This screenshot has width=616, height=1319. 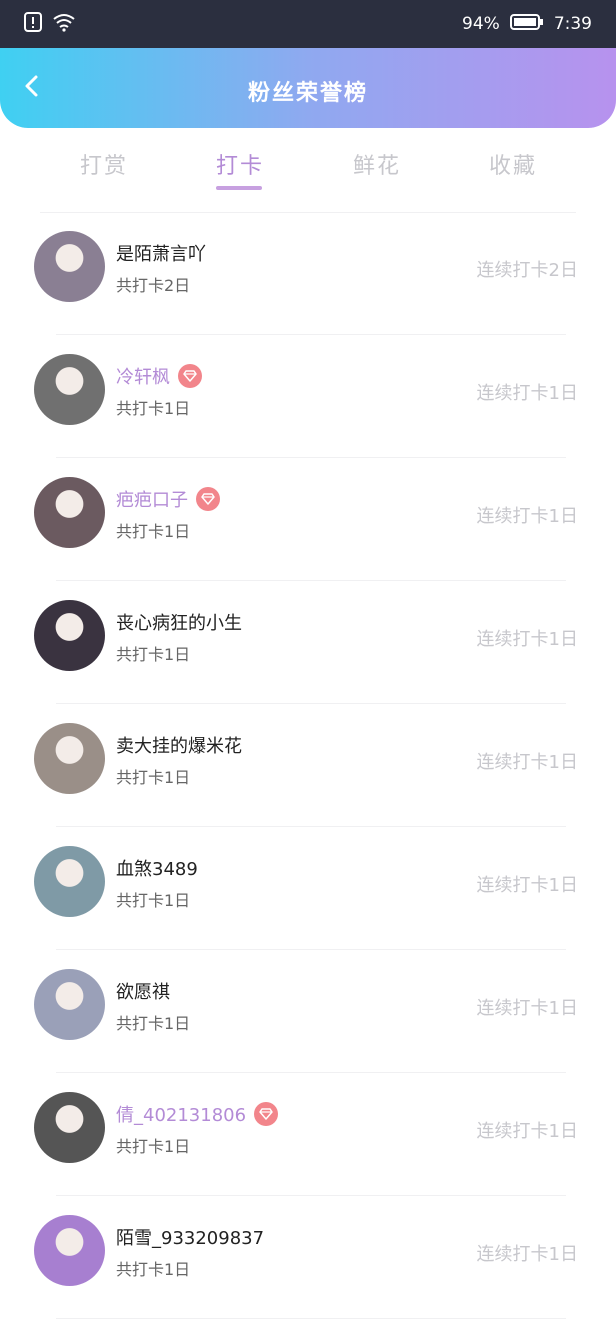 I want to click on list-item: 是陌萧言吖 共打卡2日 连续打卡2日, so click(x=308, y=273).